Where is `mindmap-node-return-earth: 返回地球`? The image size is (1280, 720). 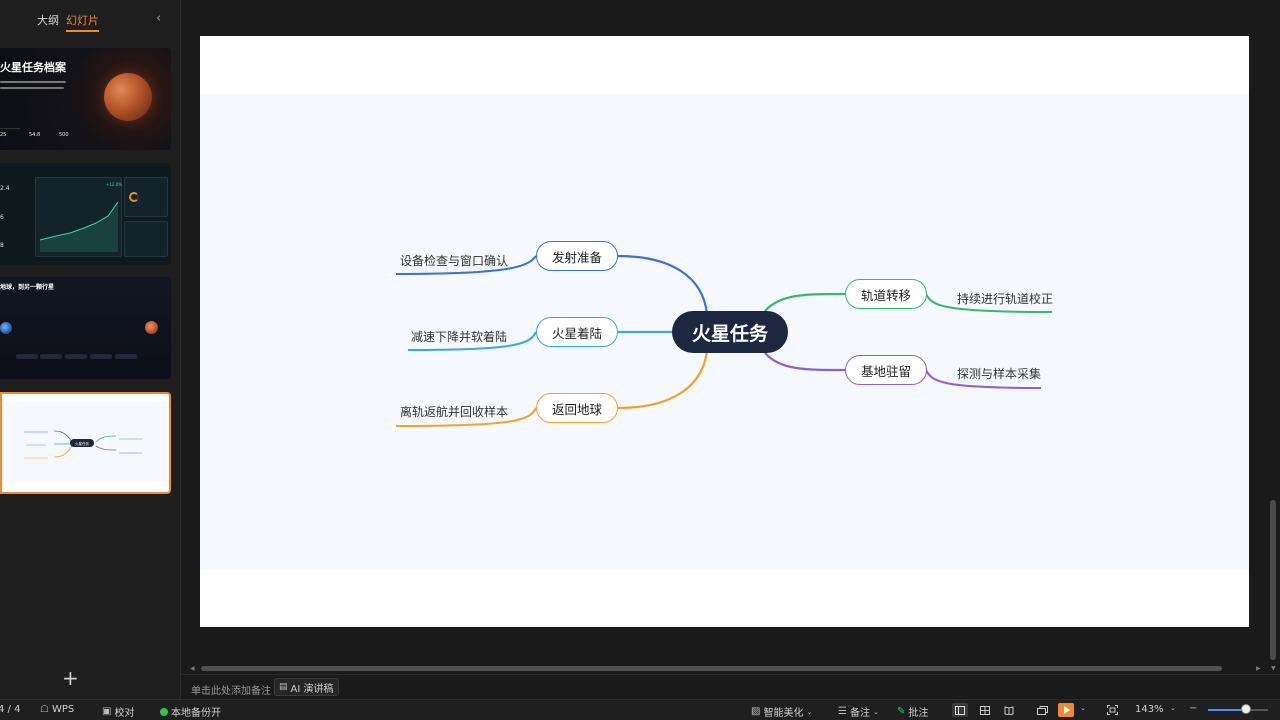 mindmap-node-return-earth: 返回地球 is located at coordinates (577, 408).